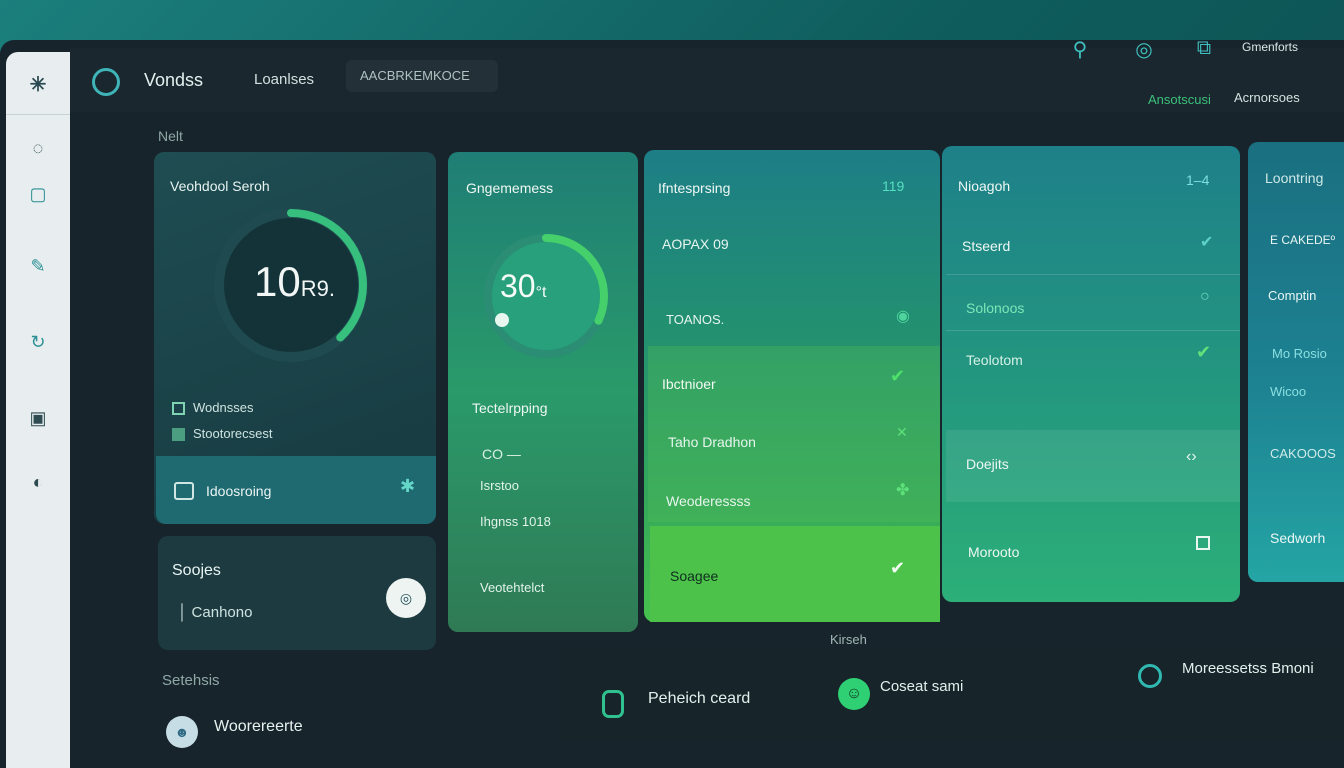  Describe the element at coordinates (220, 186) in the screenshot. I see `card1-title: Veohdool Seroh` at that location.